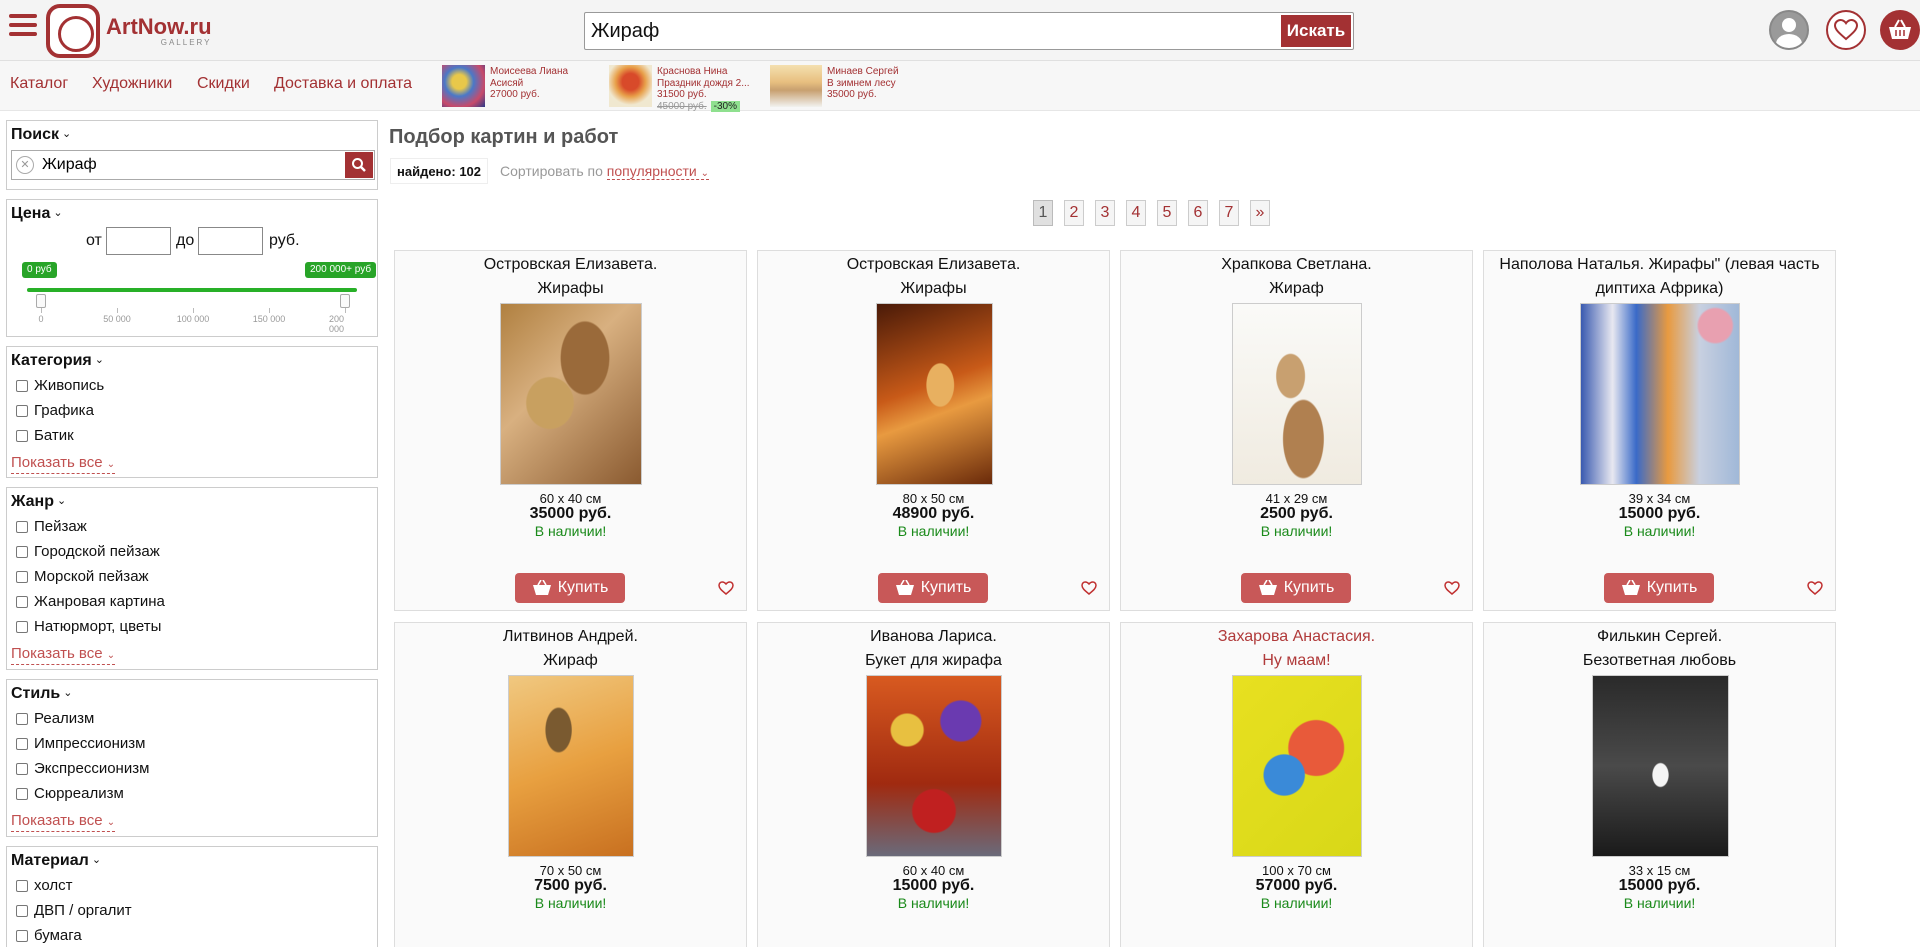 The image size is (1920, 947). What do you see at coordinates (1659, 637) in the screenshot?
I see `product-author: Филькин Сергей.` at bounding box center [1659, 637].